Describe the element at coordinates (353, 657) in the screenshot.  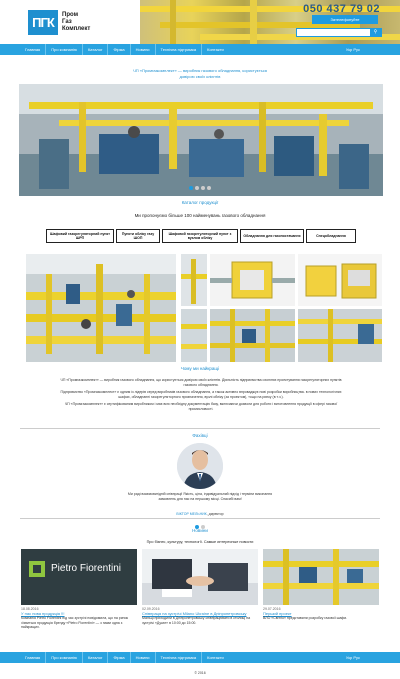
I see `footer-language-switcher: Укр Рус` at that location.